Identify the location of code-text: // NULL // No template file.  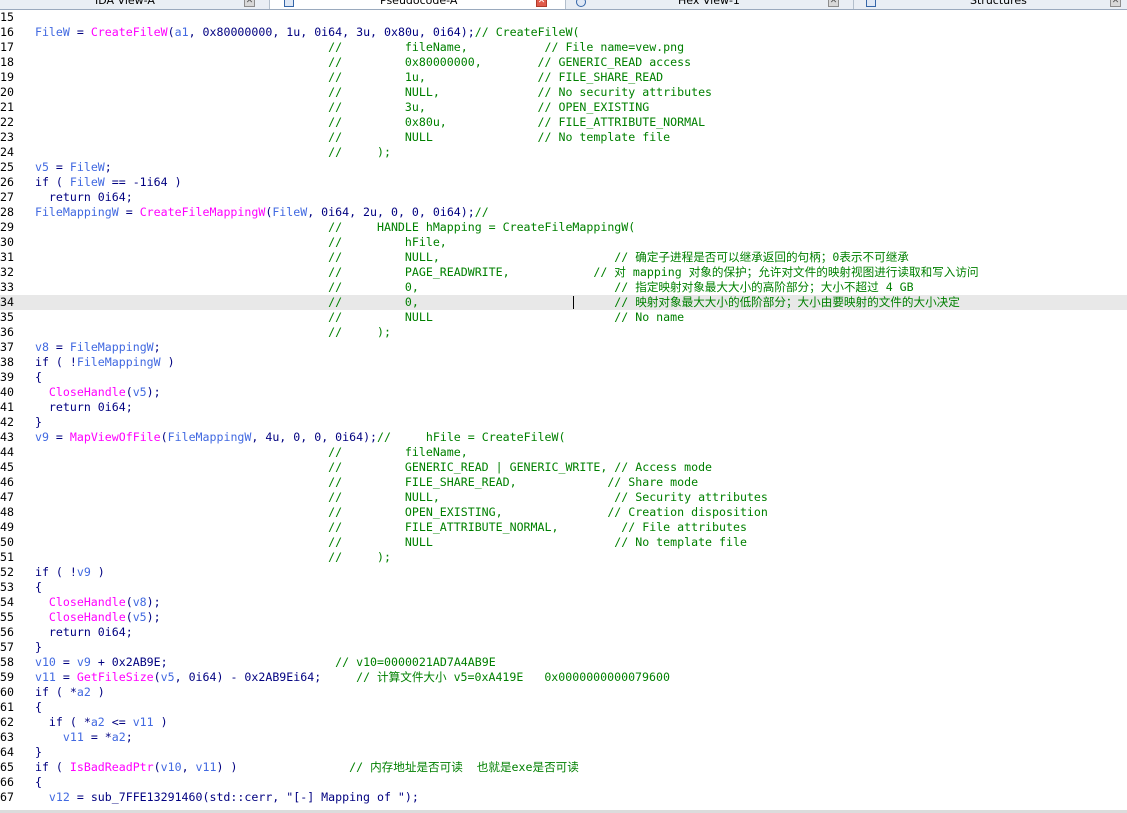
(345, 137).